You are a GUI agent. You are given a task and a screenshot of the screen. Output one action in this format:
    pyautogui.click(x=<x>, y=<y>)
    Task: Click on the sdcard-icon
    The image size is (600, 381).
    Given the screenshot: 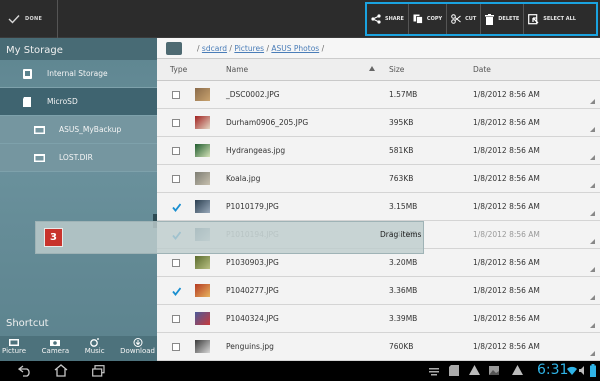 What is the action you would take?
    pyautogui.click(x=27, y=101)
    